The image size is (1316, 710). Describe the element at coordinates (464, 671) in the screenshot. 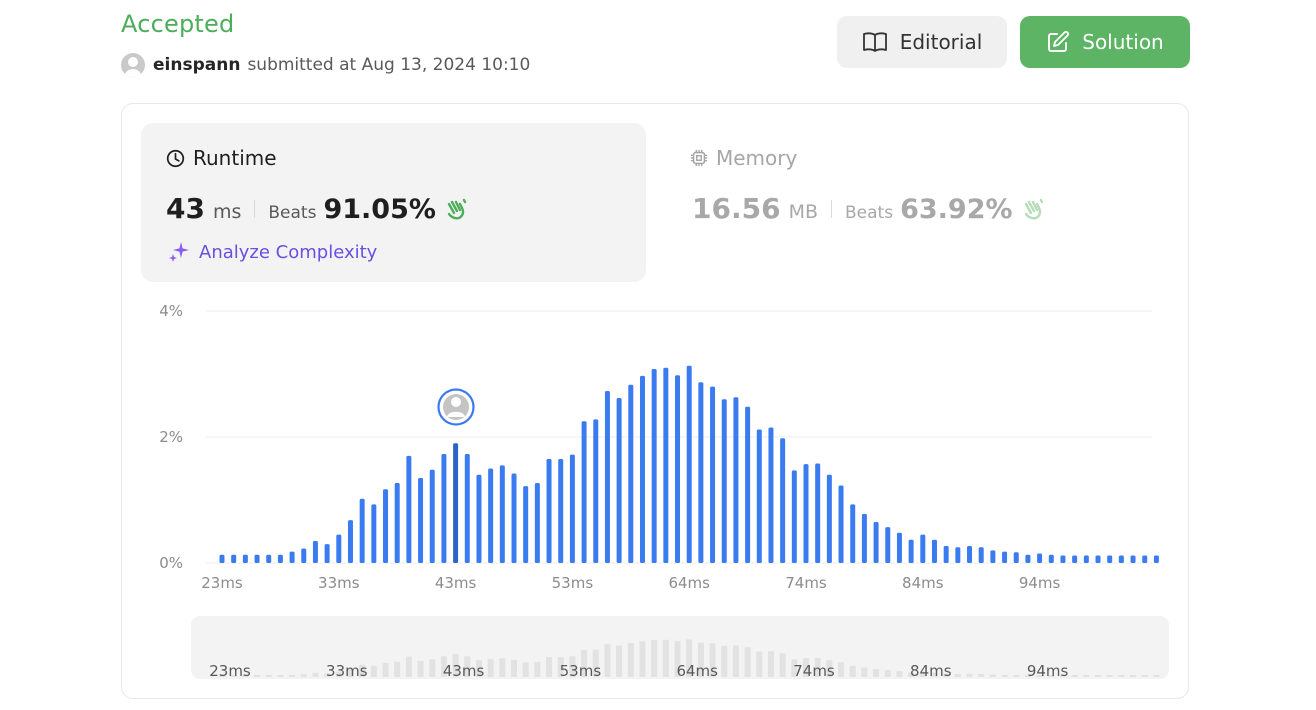

I see `overview-tick-label: 43ms` at that location.